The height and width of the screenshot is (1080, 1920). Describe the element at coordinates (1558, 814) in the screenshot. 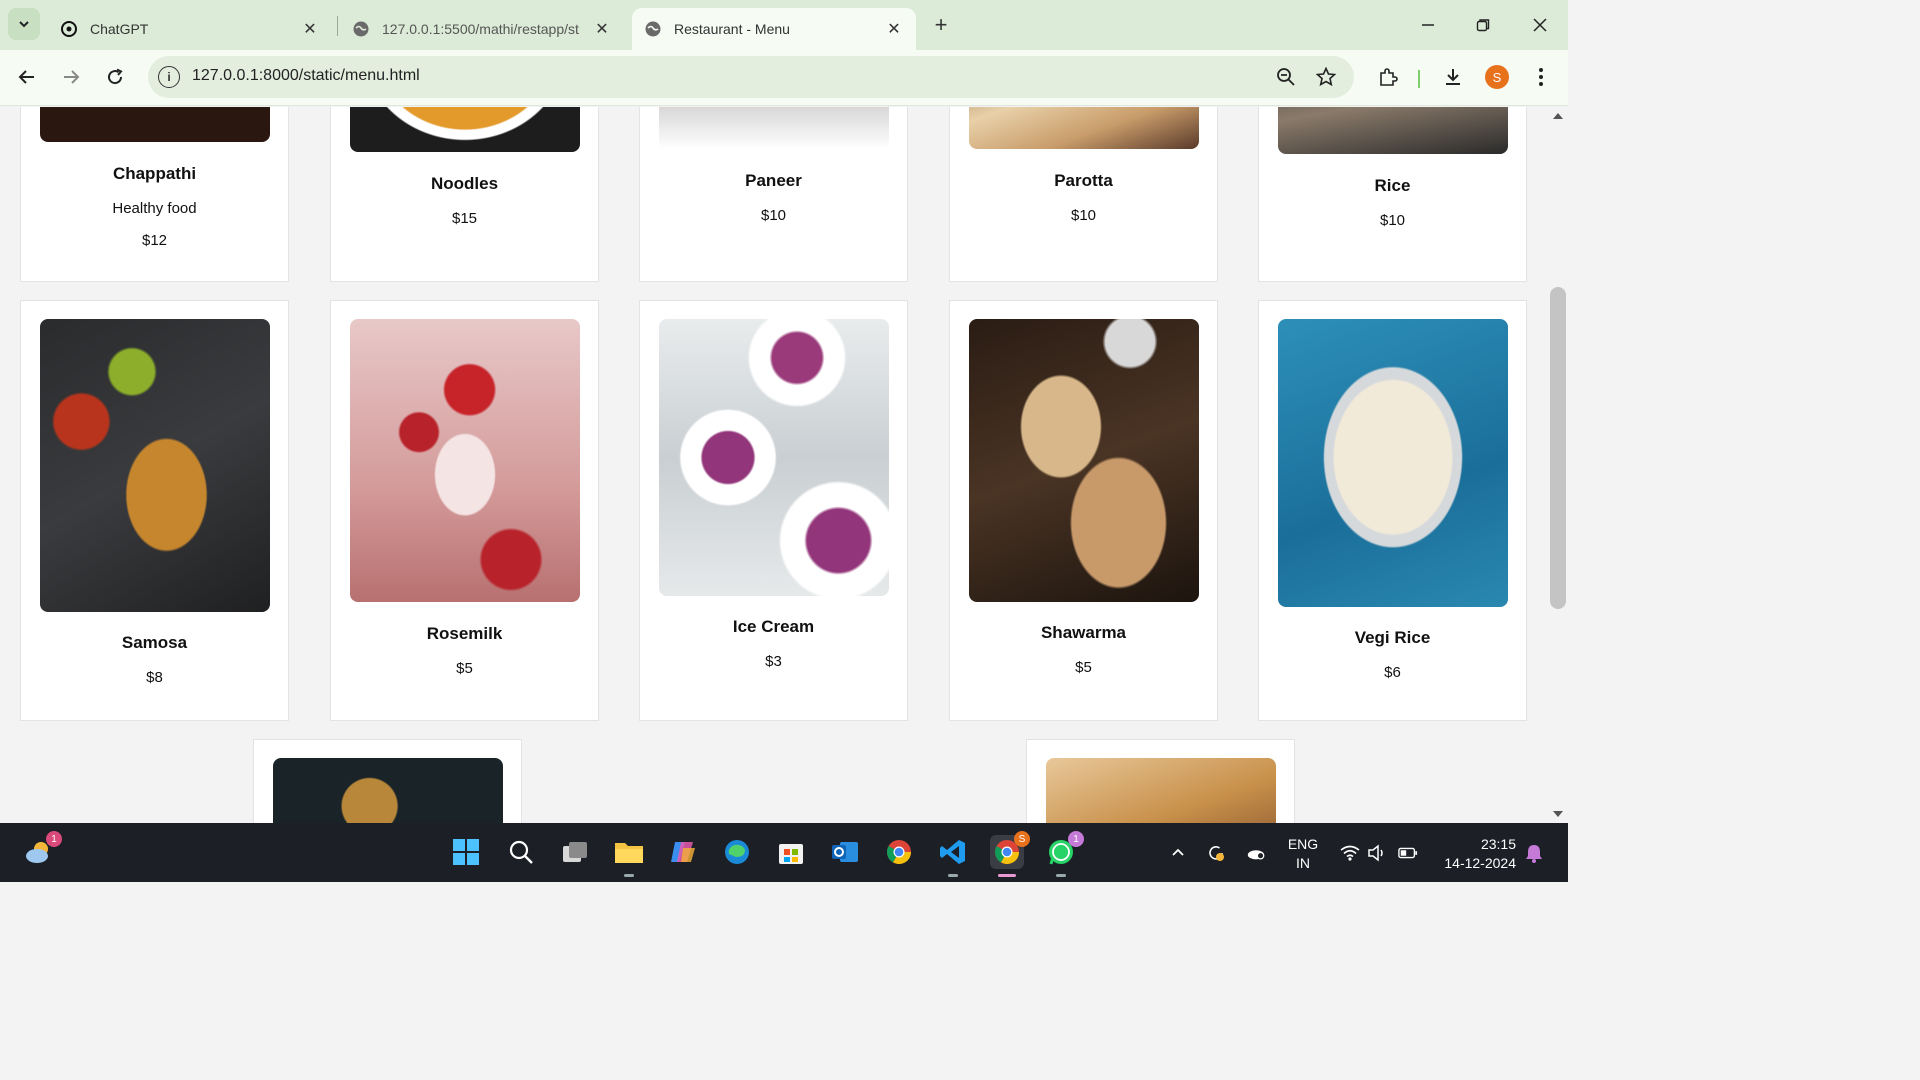

I see `scroll-down-icon` at that location.